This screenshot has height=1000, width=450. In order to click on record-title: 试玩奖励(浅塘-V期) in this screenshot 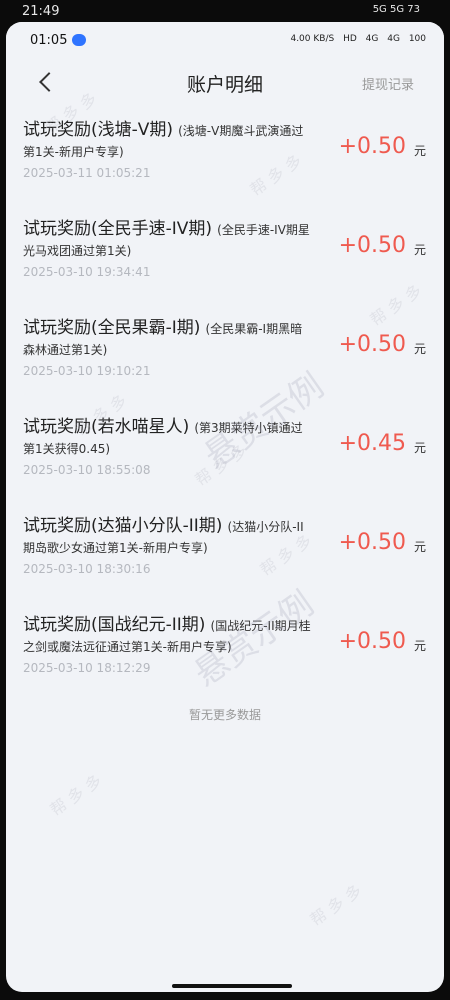, I will do `click(98, 130)`.